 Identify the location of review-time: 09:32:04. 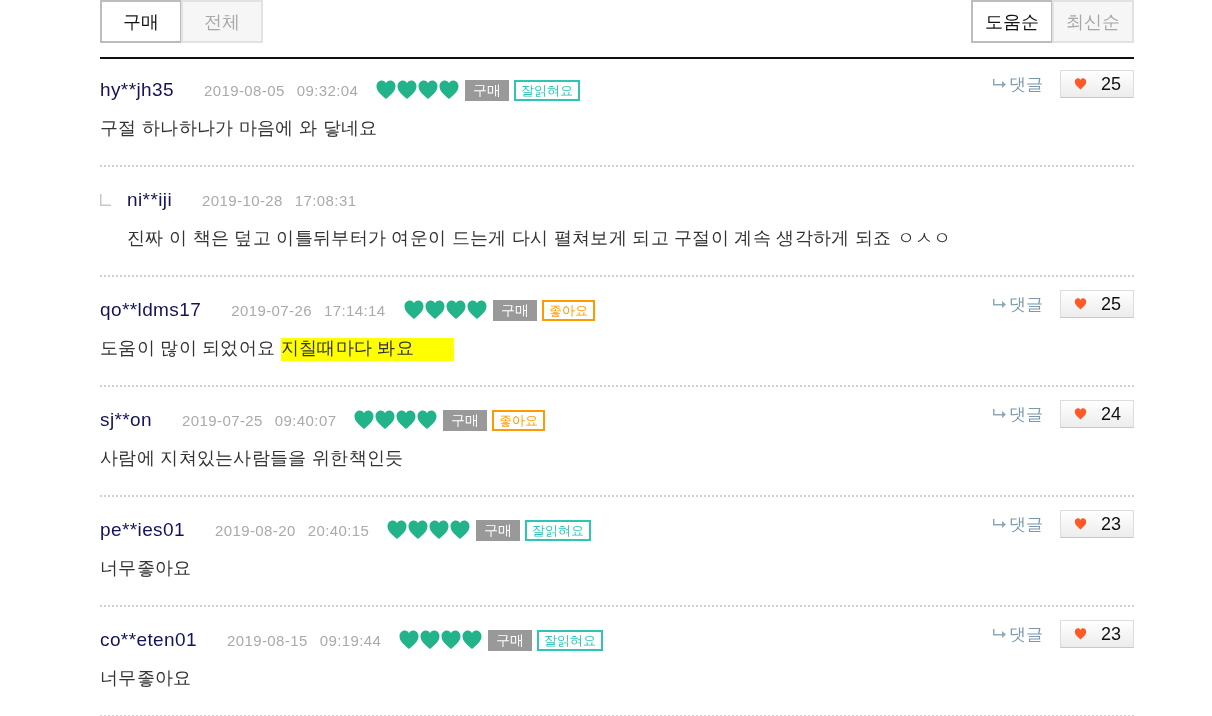
(327, 90).